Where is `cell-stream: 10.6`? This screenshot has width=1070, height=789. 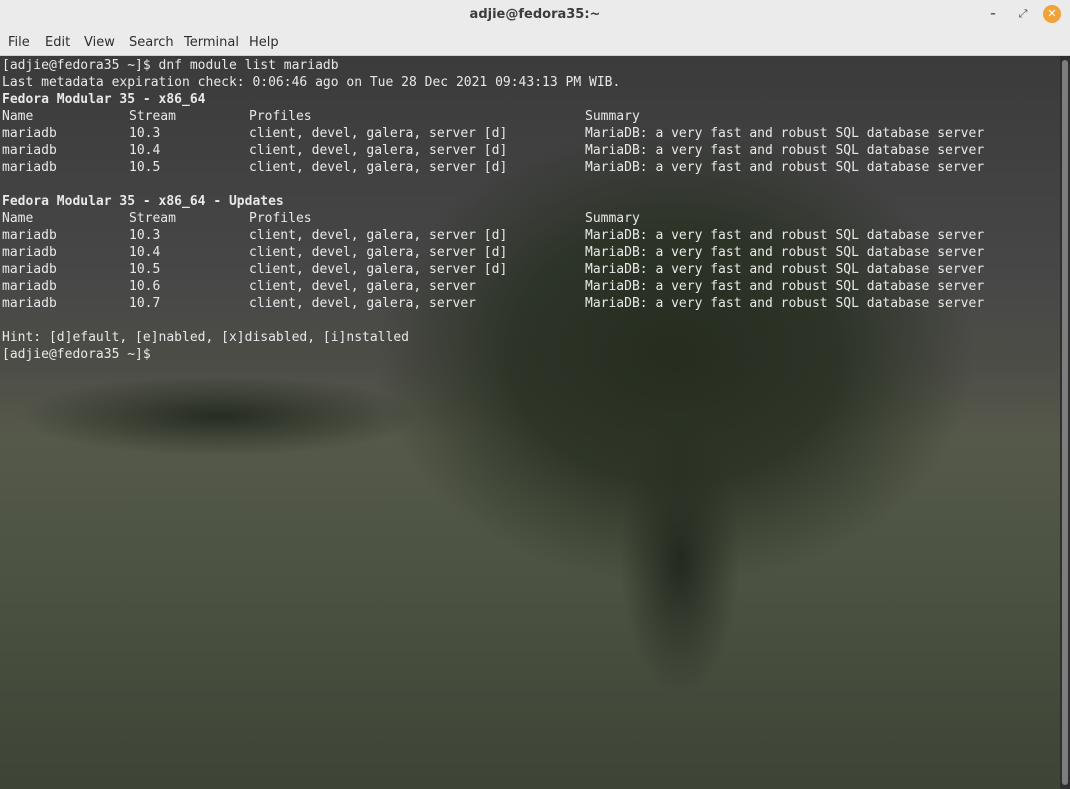 cell-stream: 10.6 is located at coordinates (145, 286).